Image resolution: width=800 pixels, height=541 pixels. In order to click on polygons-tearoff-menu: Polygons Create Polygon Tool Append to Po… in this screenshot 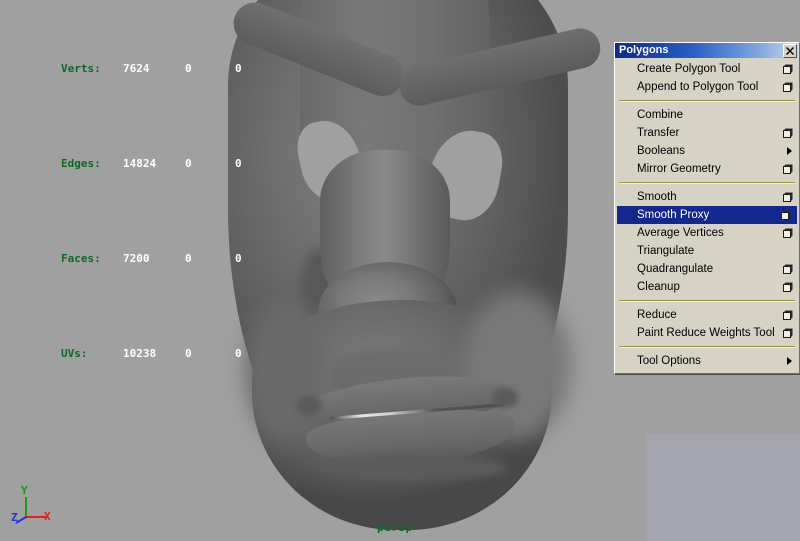, I will do `click(707, 208)`.